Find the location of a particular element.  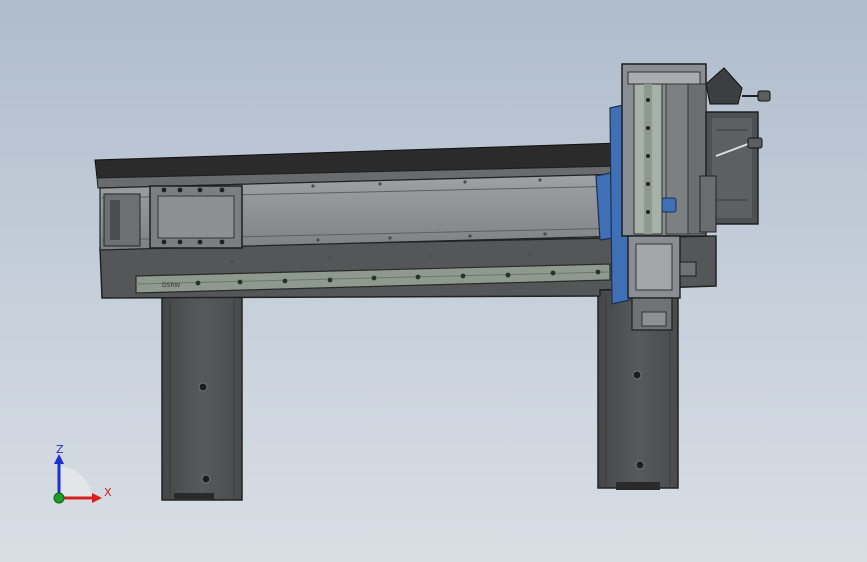

x-axis-label: X is located at coordinates (108, 492).